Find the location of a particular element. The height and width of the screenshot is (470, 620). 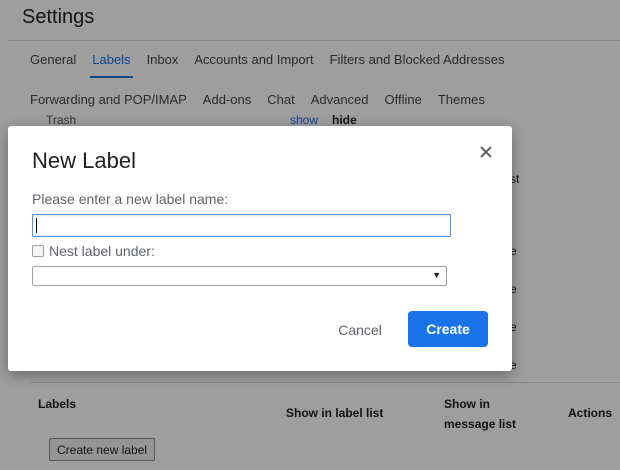

cancel-button: Cancel is located at coordinates (360, 330).